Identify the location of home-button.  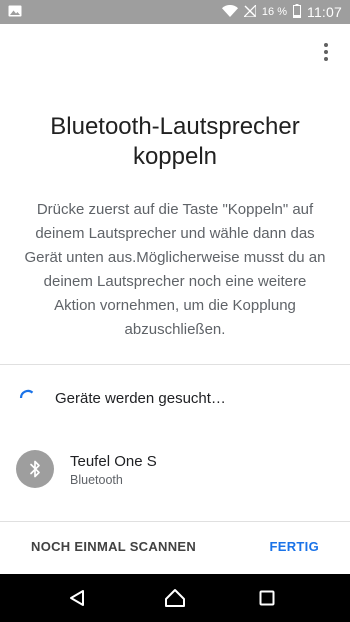
(175, 598).